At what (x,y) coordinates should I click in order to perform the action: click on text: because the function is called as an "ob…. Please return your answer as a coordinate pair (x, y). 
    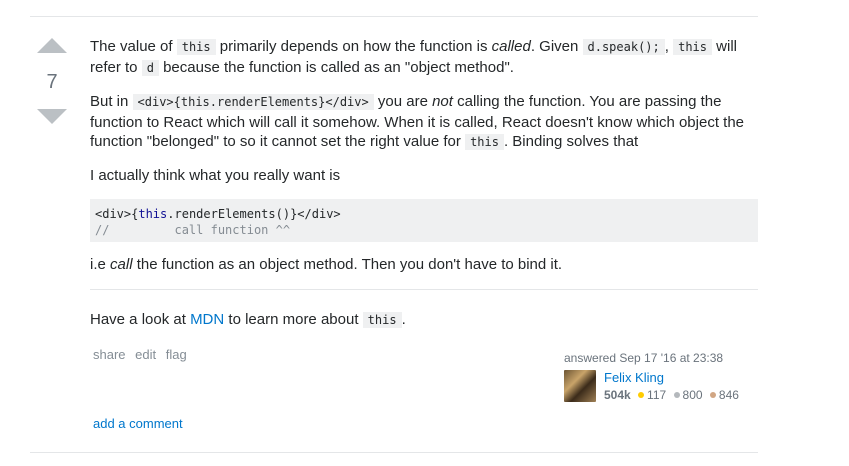
    Looking at the image, I should click on (336, 67).